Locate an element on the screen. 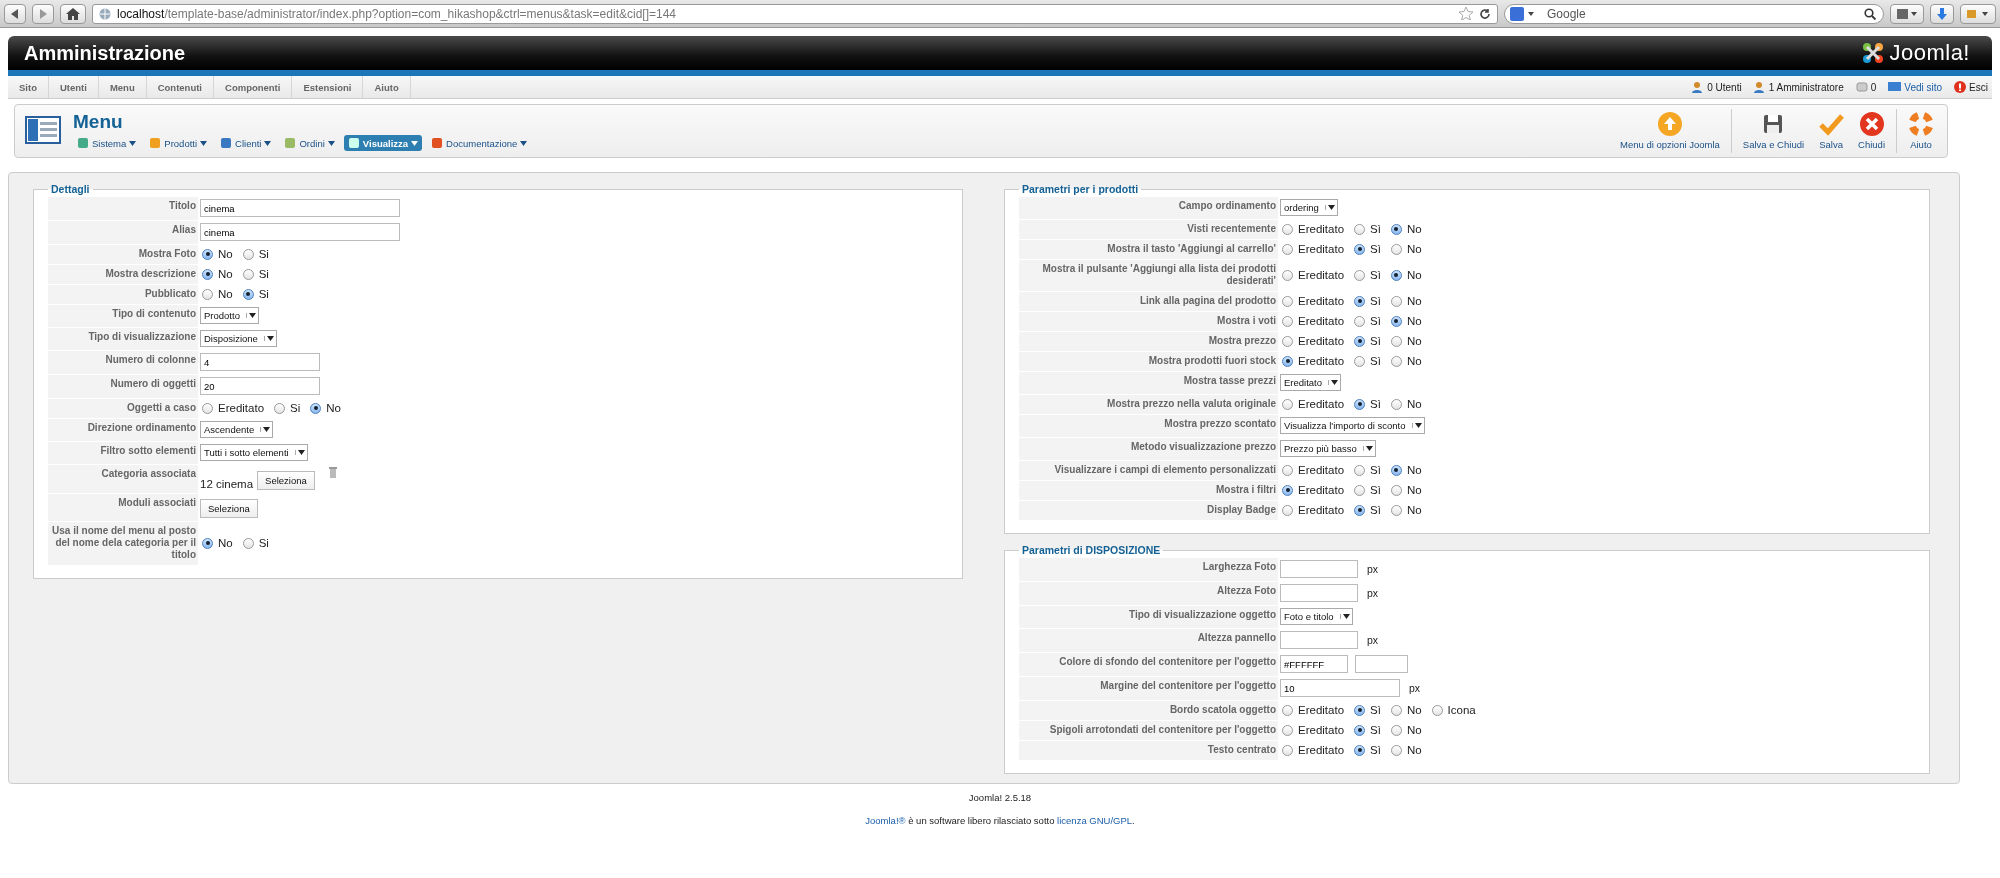  text-field: 4 is located at coordinates (260, 362).